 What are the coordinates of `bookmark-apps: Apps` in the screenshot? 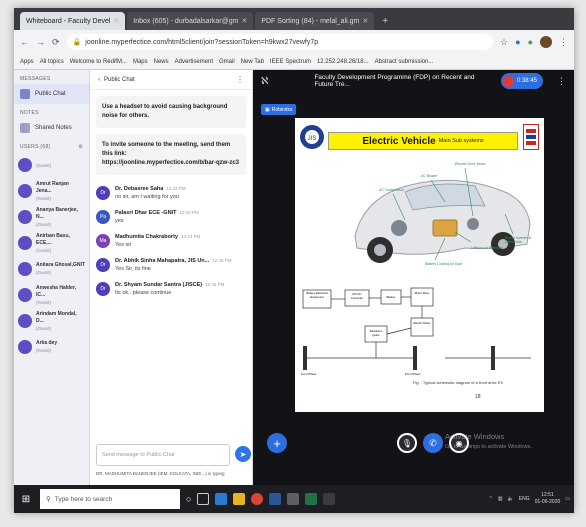 It's located at (27, 62).